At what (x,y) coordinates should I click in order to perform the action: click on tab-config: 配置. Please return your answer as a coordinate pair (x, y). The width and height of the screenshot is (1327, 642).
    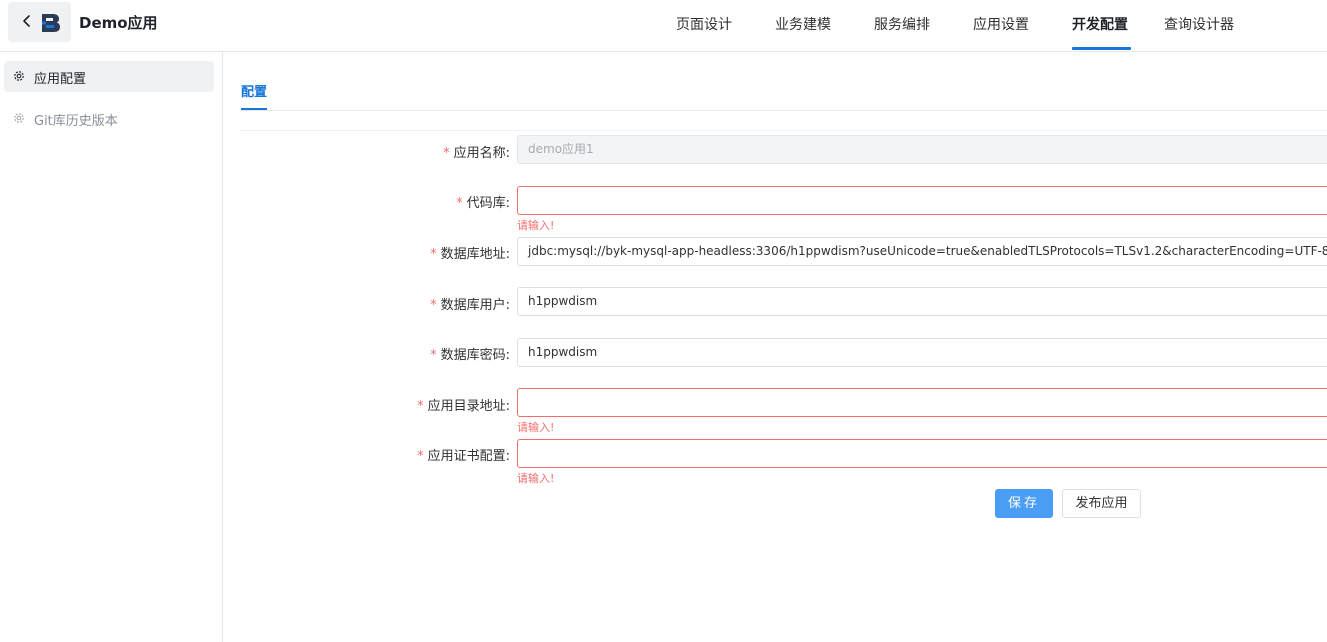
    Looking at the image, I should click on (254, 90).